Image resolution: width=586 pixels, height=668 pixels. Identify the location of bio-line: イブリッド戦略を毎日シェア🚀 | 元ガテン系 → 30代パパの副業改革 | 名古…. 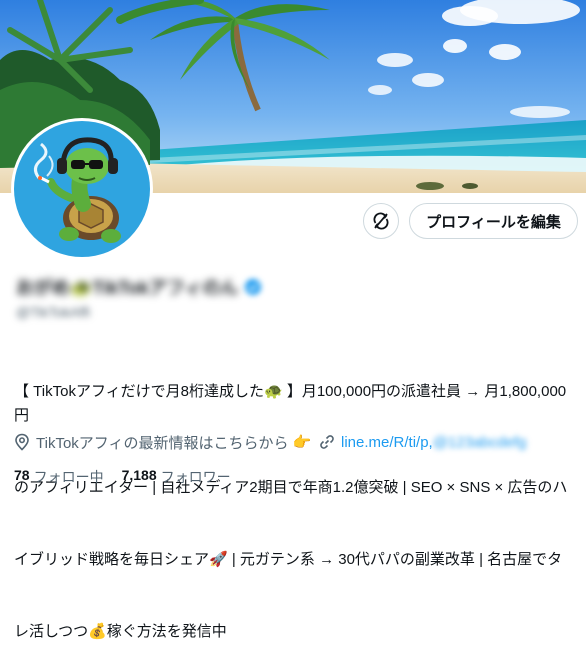
(288, 559).